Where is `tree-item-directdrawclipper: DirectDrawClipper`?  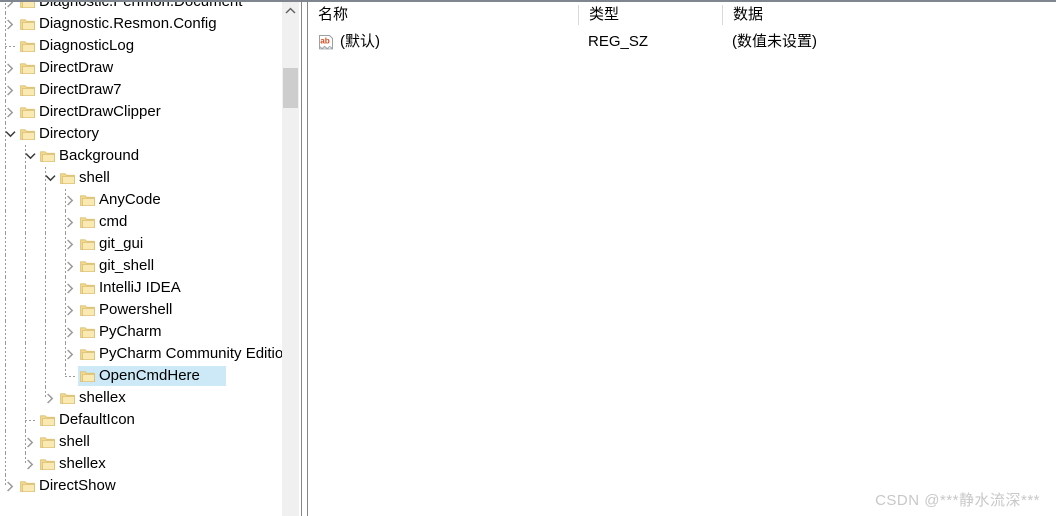
tree-item-directdrawclipper: DirectDrawClipper is located at coordinates (141, 112).